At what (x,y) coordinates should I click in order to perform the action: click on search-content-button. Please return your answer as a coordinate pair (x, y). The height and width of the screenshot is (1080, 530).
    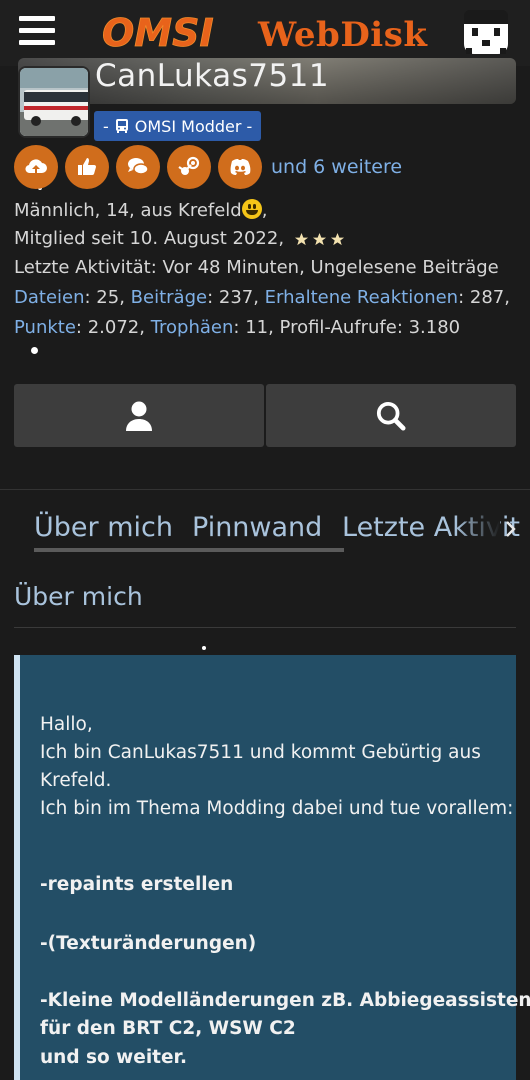
    Looking at the image, I should click on (391, 415).